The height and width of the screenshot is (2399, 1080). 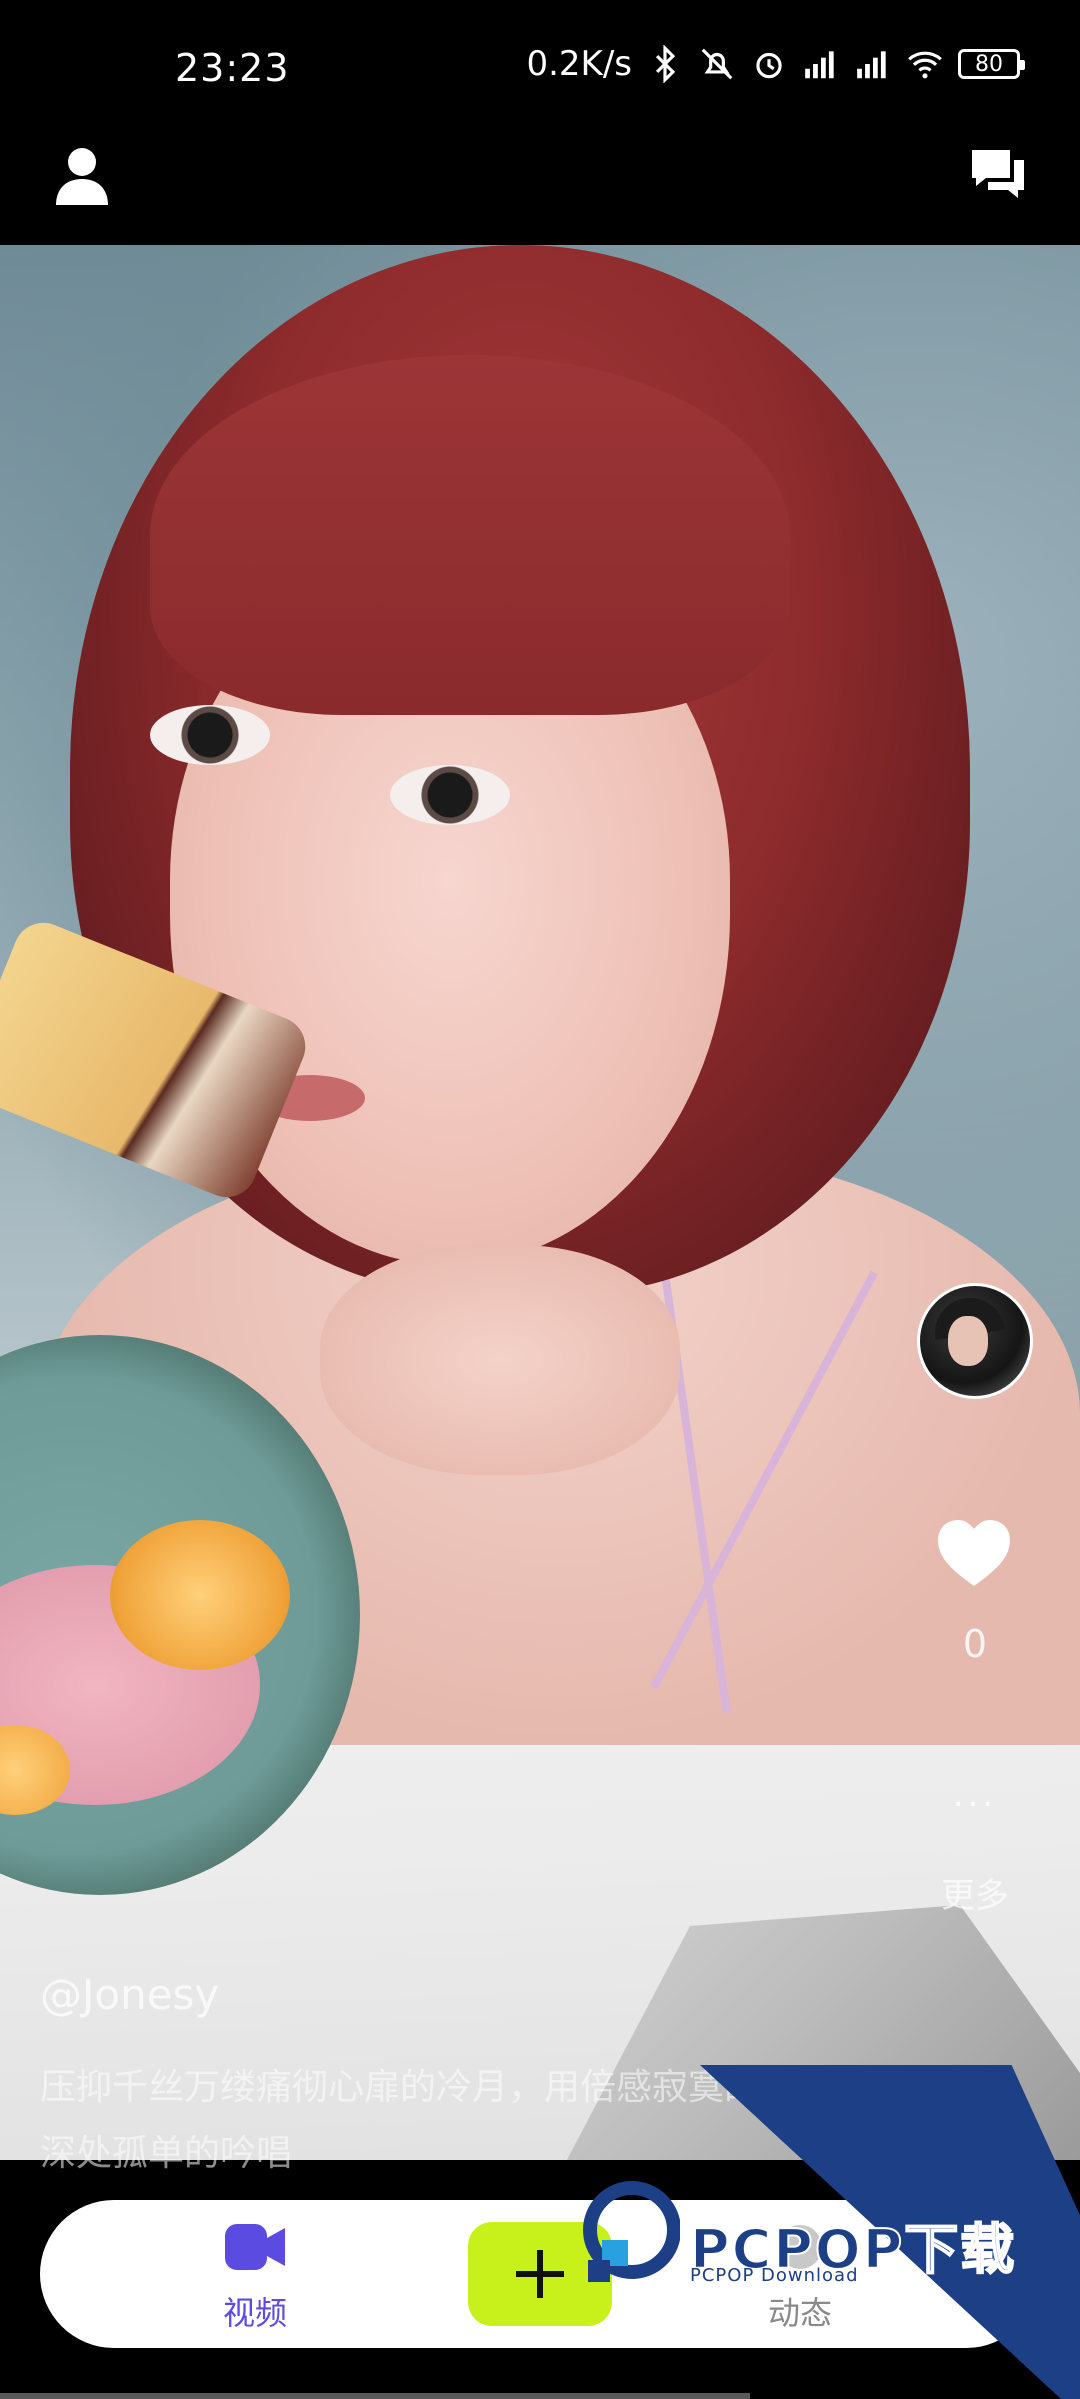 I want to click on tab-video-label: 视频, so click(x=254, y=2313).